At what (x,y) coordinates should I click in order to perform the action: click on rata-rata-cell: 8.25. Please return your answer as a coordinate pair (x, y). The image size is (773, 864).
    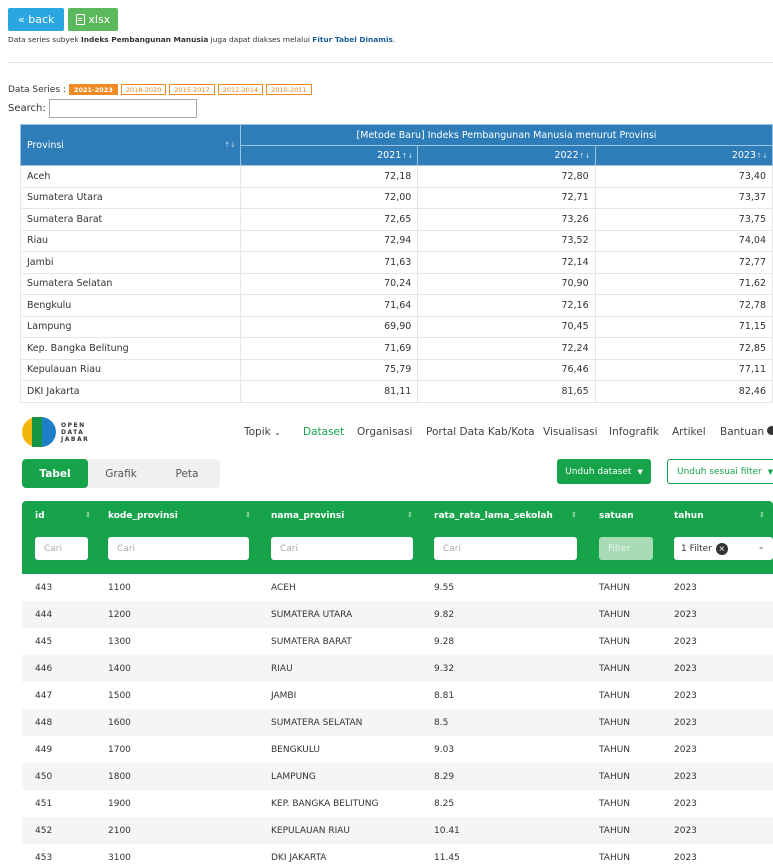
    Looking at the image, I should click on (444, 804).